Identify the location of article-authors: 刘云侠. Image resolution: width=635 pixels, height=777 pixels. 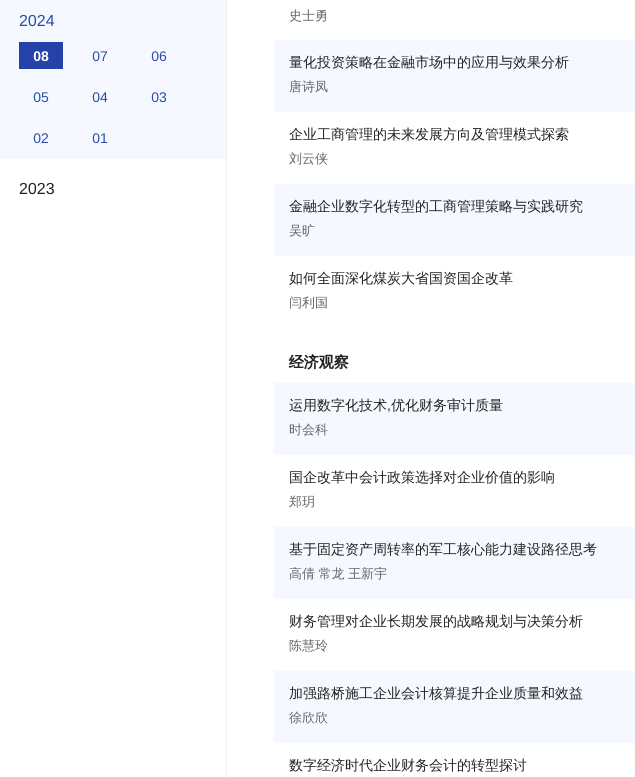
(309, 159).